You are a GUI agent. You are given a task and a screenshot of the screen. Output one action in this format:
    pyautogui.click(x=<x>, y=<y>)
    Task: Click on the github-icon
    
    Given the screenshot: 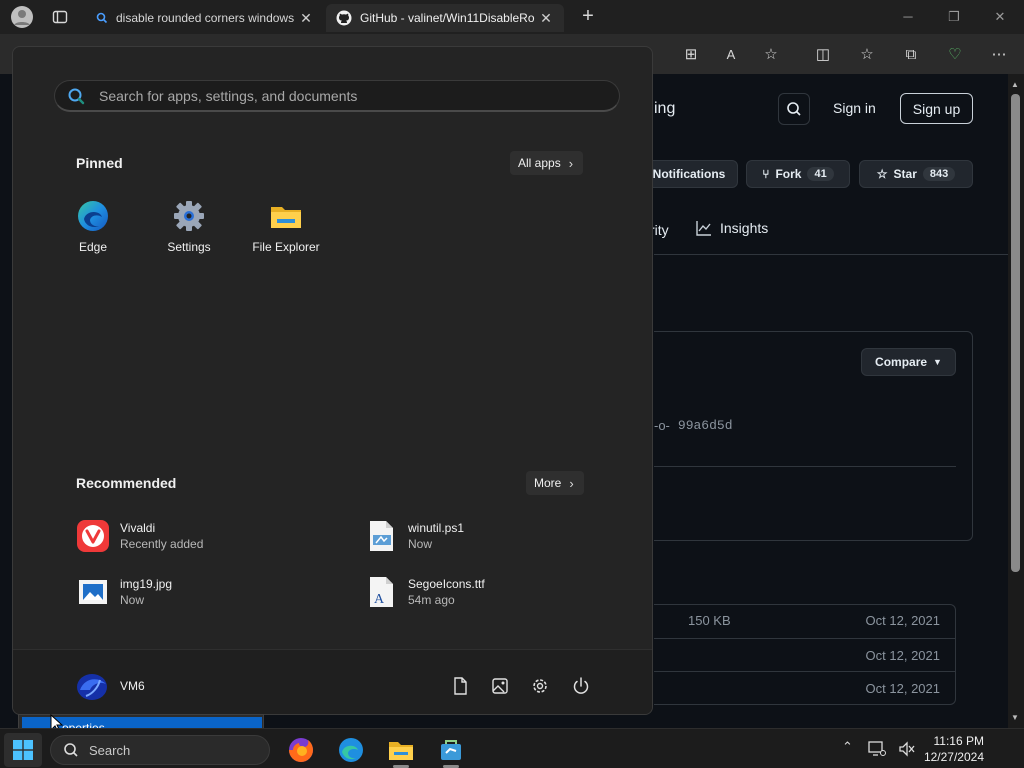 What is the action you would take?
    pyautogui.click(x=344, y=18)
    